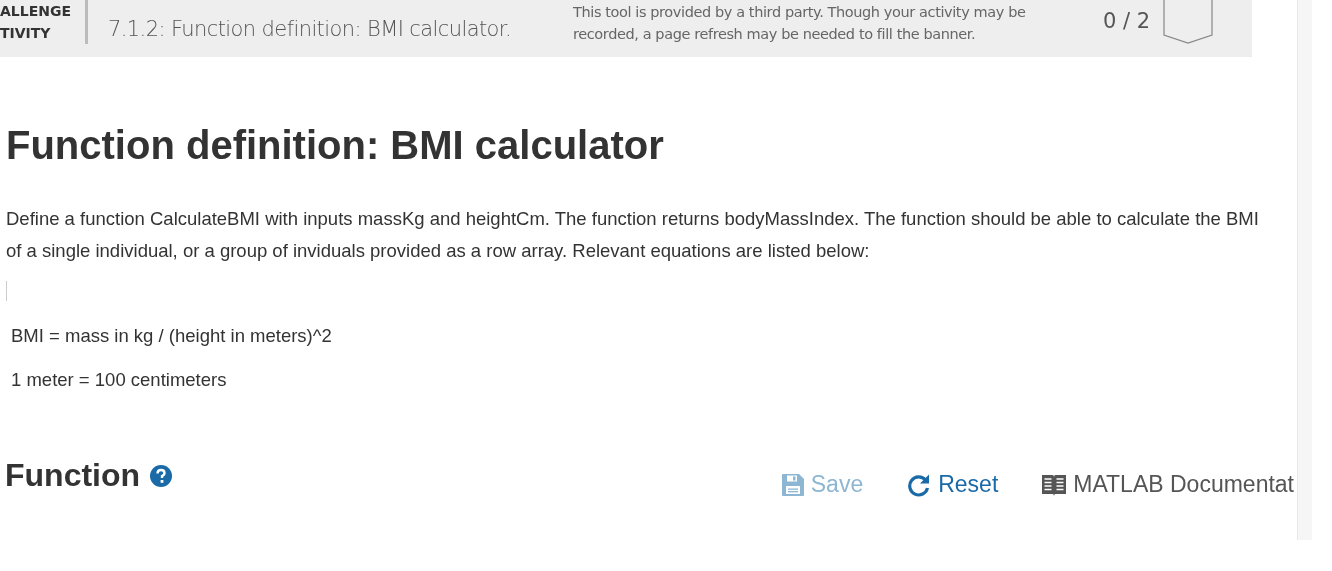 The image size is (1332, 571). What do you see at coordinates (953, 484) in the screenshot?
I see `reset-button: Reset` at bounding box center [953, 484].